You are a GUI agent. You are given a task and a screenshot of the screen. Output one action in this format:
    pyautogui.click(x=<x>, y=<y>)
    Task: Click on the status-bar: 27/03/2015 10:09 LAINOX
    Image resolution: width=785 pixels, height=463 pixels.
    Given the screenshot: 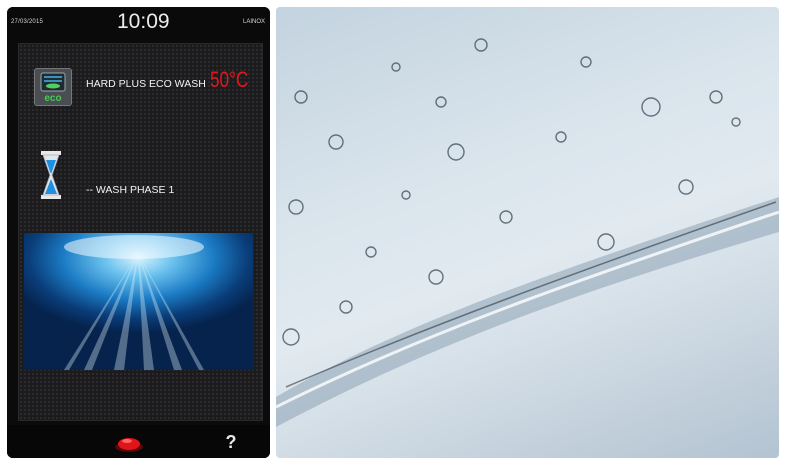 What is the action you would take?
    pyautogui.click(x=138, y=23)
    